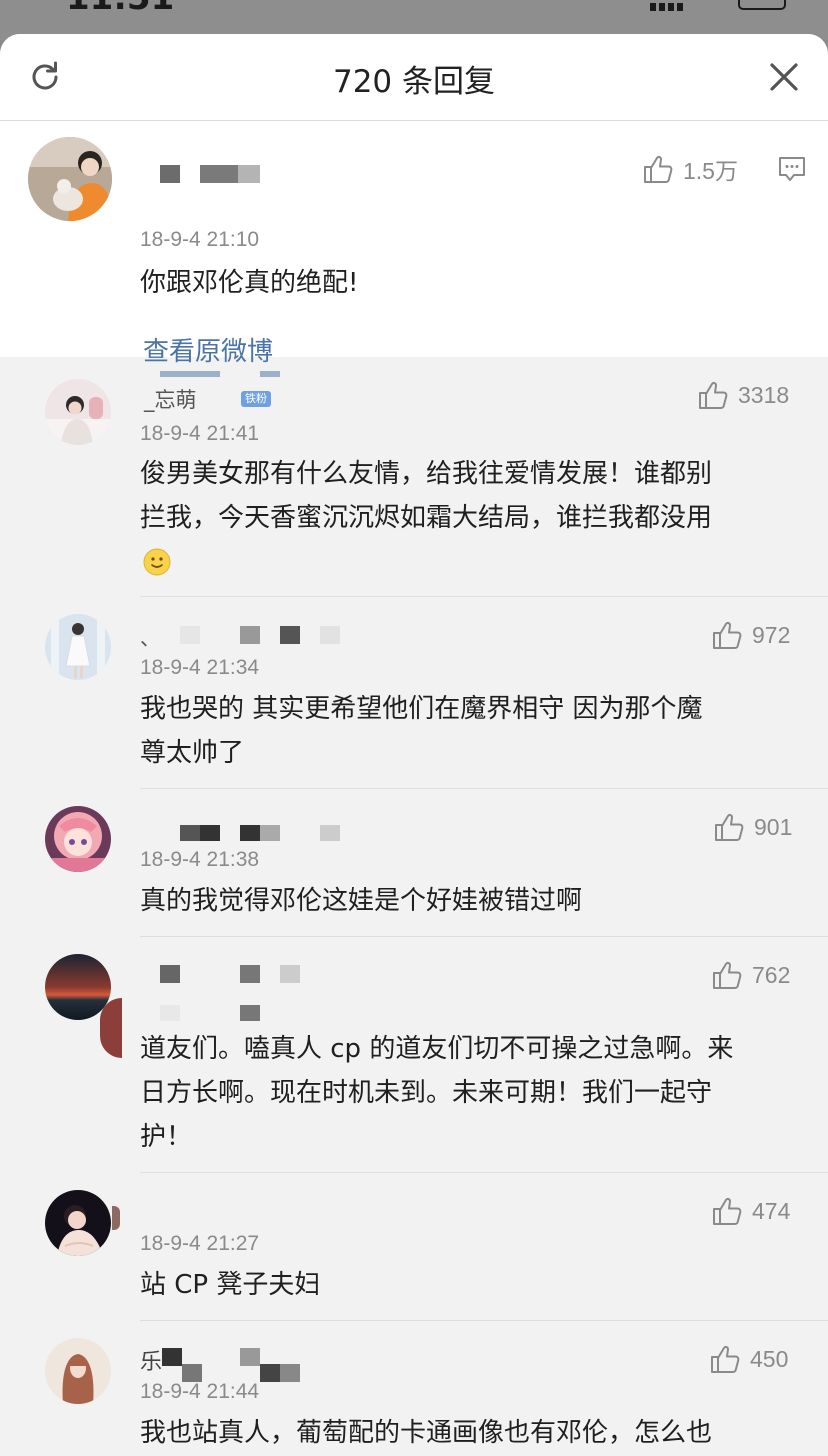  I want to click on reply-text: 我也站真人，葡萄配的卡通画像也有邓伦，怎么也, so click(426, 1433).